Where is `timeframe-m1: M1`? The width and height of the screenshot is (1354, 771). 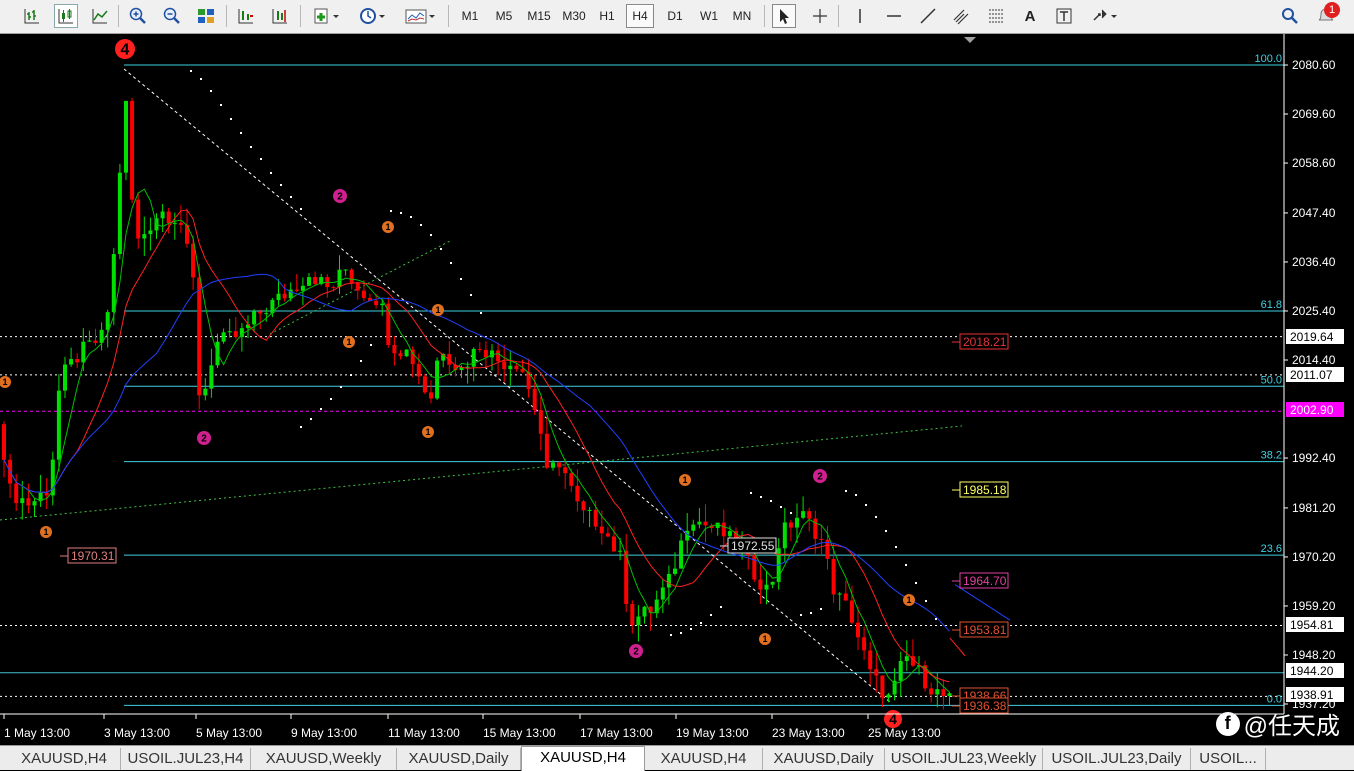
timeframe-m1: M1 is located at coordinates (470, 16).